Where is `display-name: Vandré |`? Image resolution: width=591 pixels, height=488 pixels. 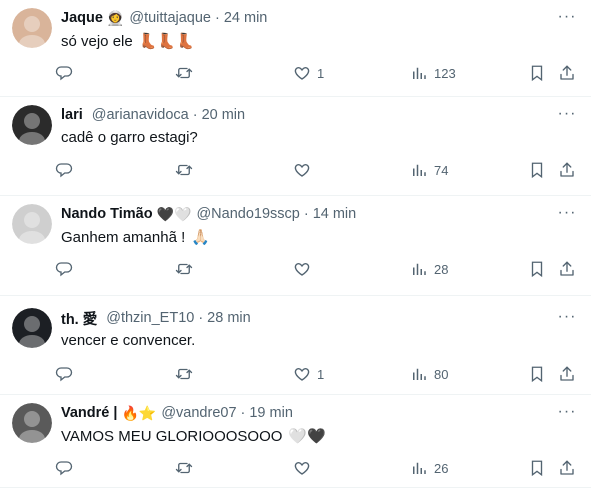 display-name: Vandré | is located at coordinates (89, 413).